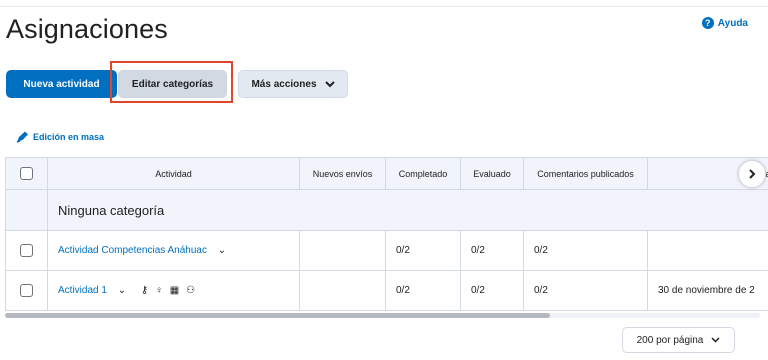  What do you see at coordinates (284, 84) in the screenshot?
I see `more-actions-label: Más acciones` at bounding box center [284, 84].